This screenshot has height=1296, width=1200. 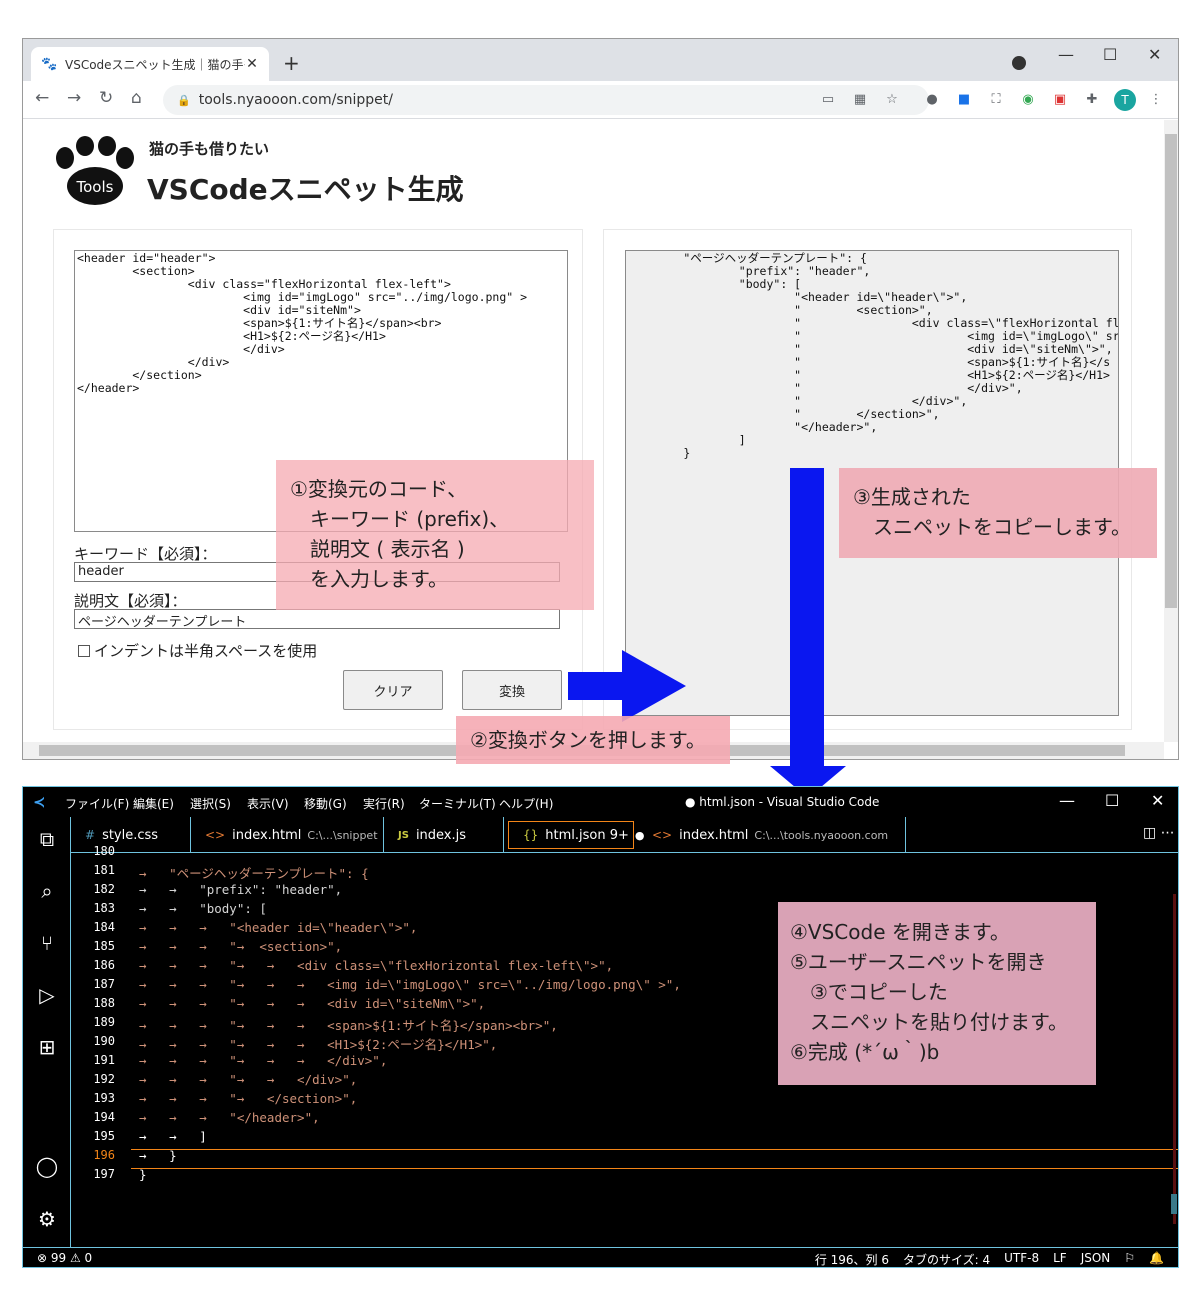 I want to click on code-line: → → → "→ → → <H1>${2:ページ名}</H1>",, so click(x=318, y=1044).